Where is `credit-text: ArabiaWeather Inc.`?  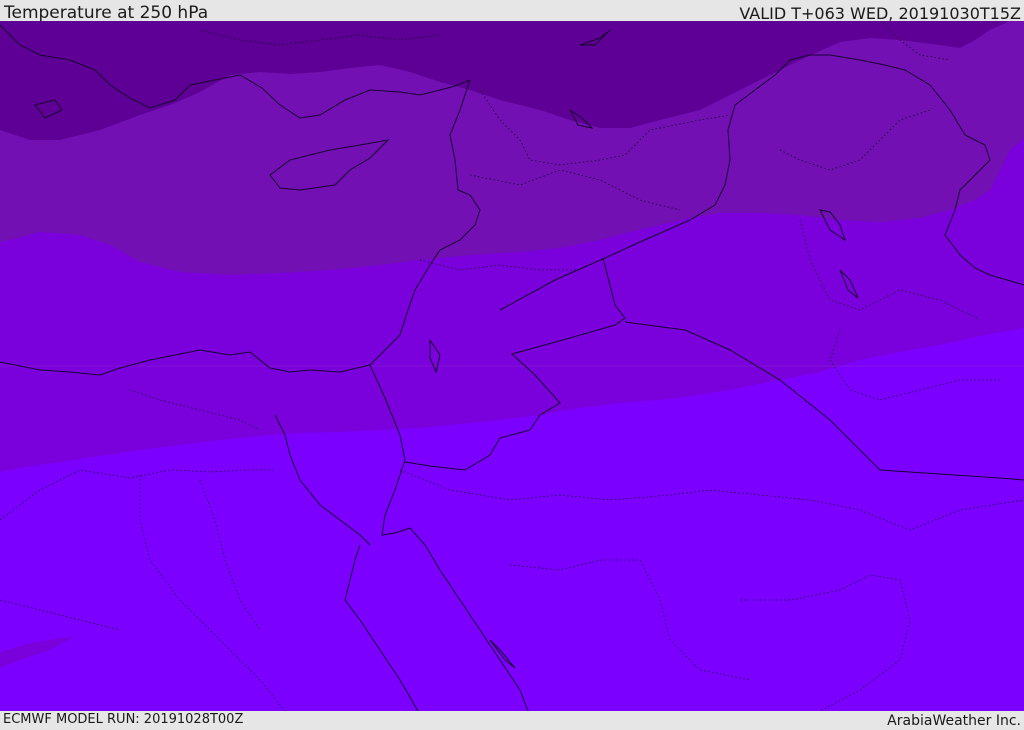 credit-text: ArabiaWeather Inc. is located at coordinates (954, 721).